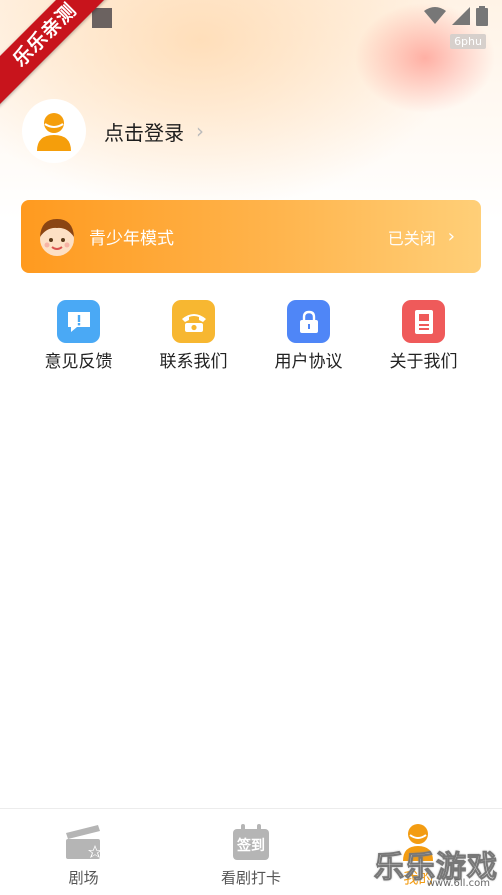 The width and height of the screenshot is (502, 895). I want to click on tab-label: 看剧打卡, so click(250, 878).